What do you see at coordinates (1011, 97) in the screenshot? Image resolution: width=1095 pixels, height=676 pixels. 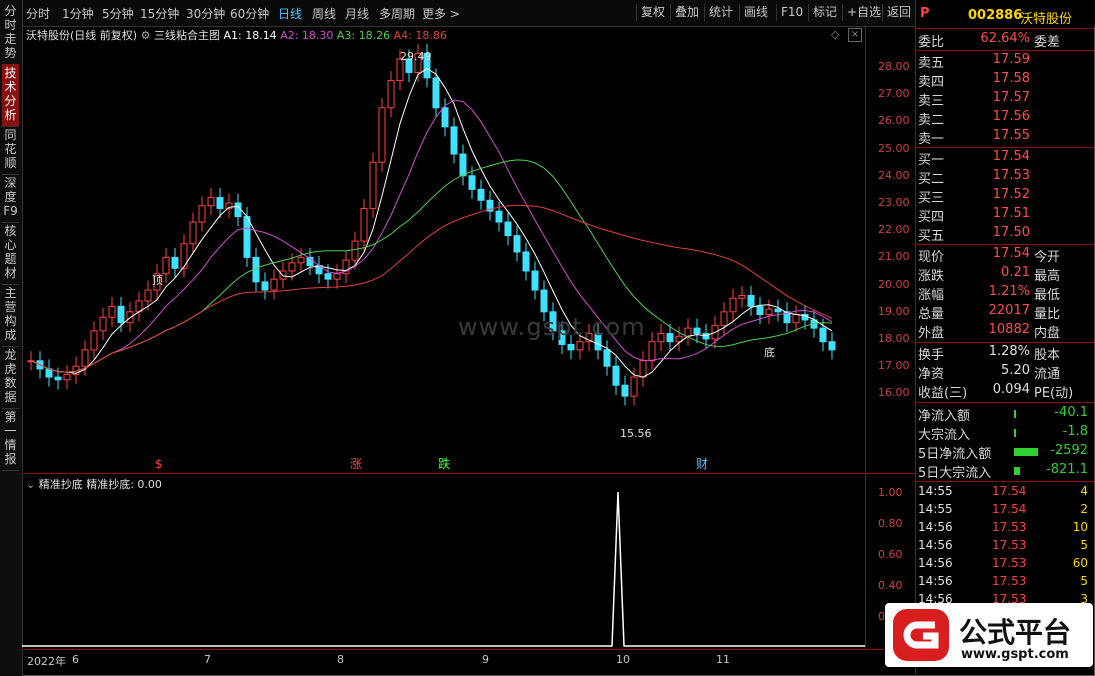 I see `row-value: 17.57` at bounding box center [1011, 97].